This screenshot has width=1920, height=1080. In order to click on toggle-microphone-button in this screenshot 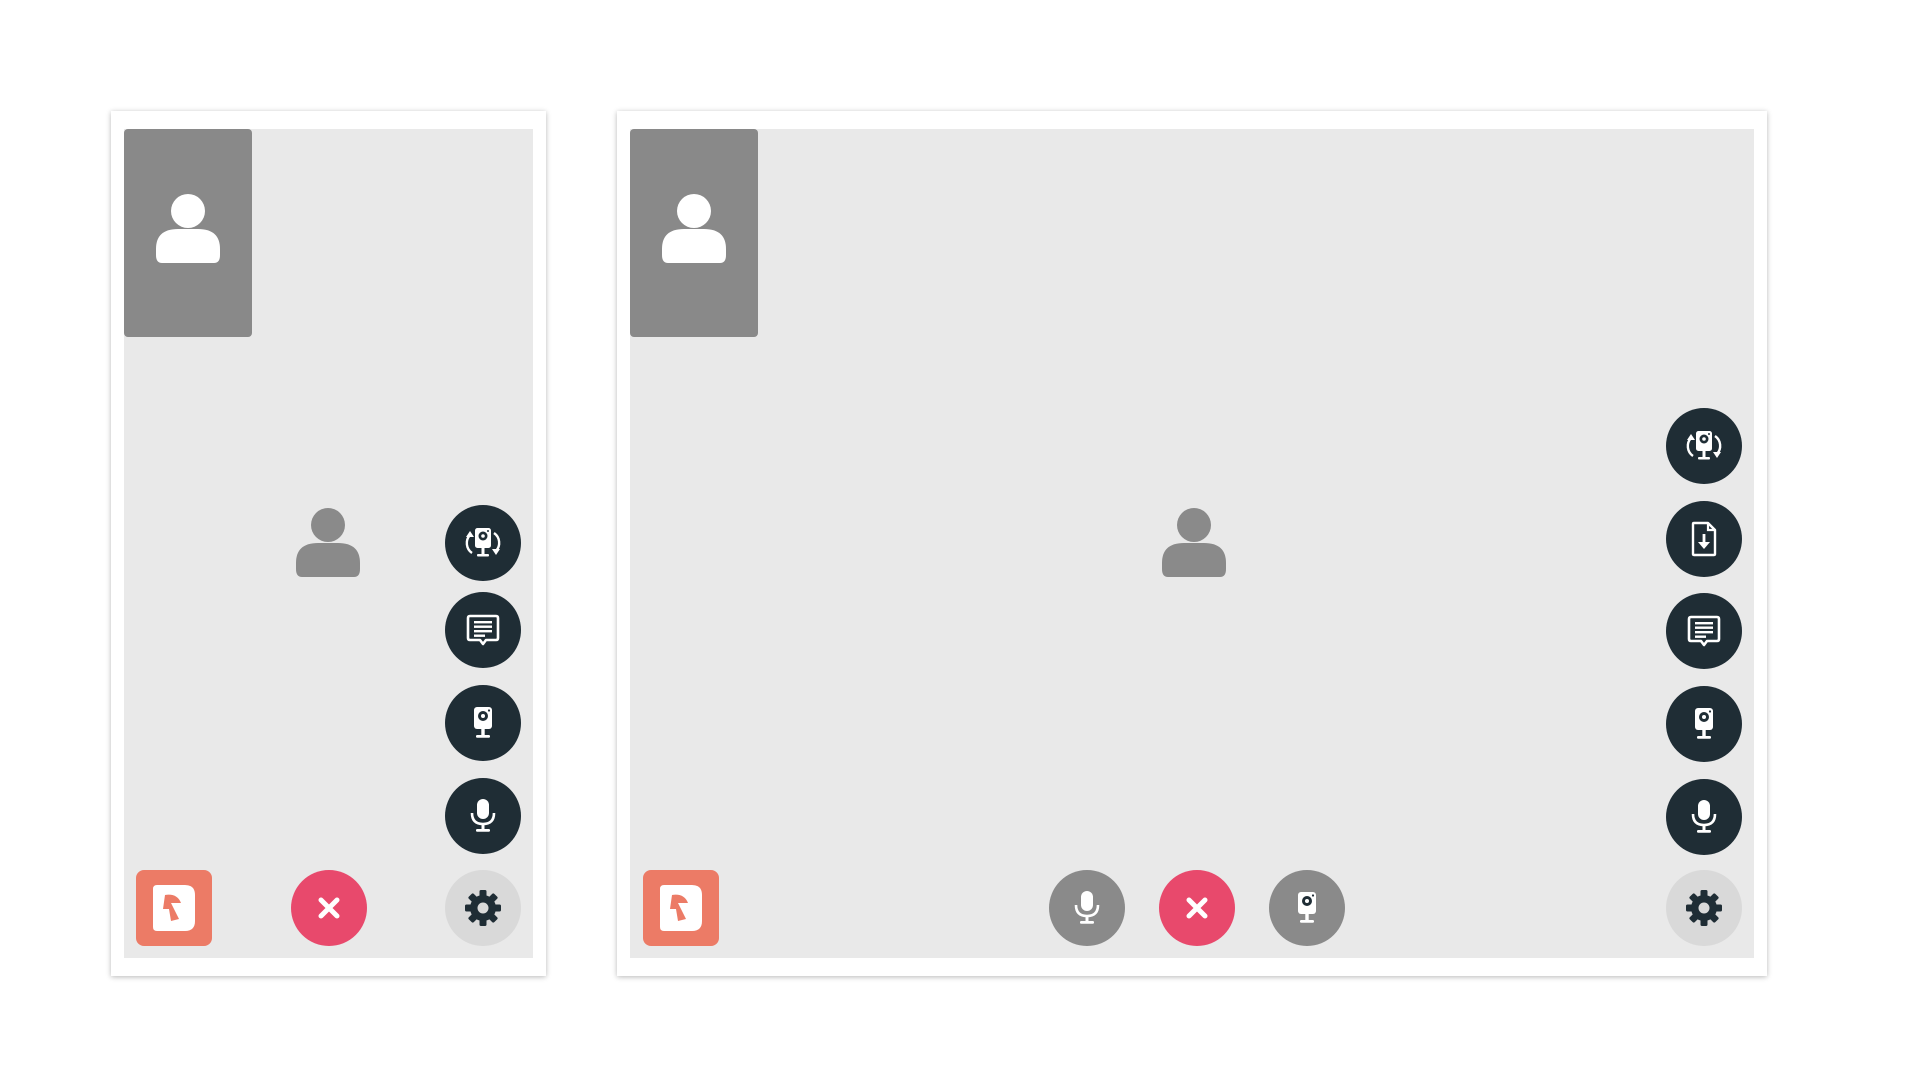, I will do `click(1087, 908)`.